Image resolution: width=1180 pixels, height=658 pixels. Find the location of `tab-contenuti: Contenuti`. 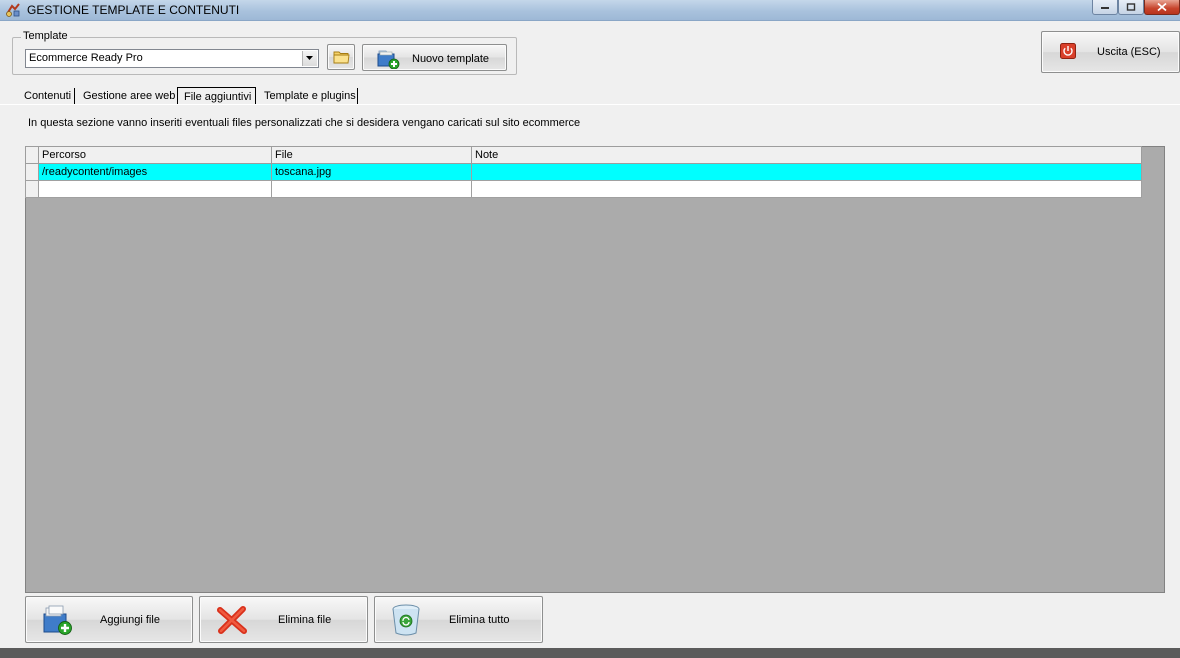

tab-contenuti: Contenuti is located at coordinates (46, 96).